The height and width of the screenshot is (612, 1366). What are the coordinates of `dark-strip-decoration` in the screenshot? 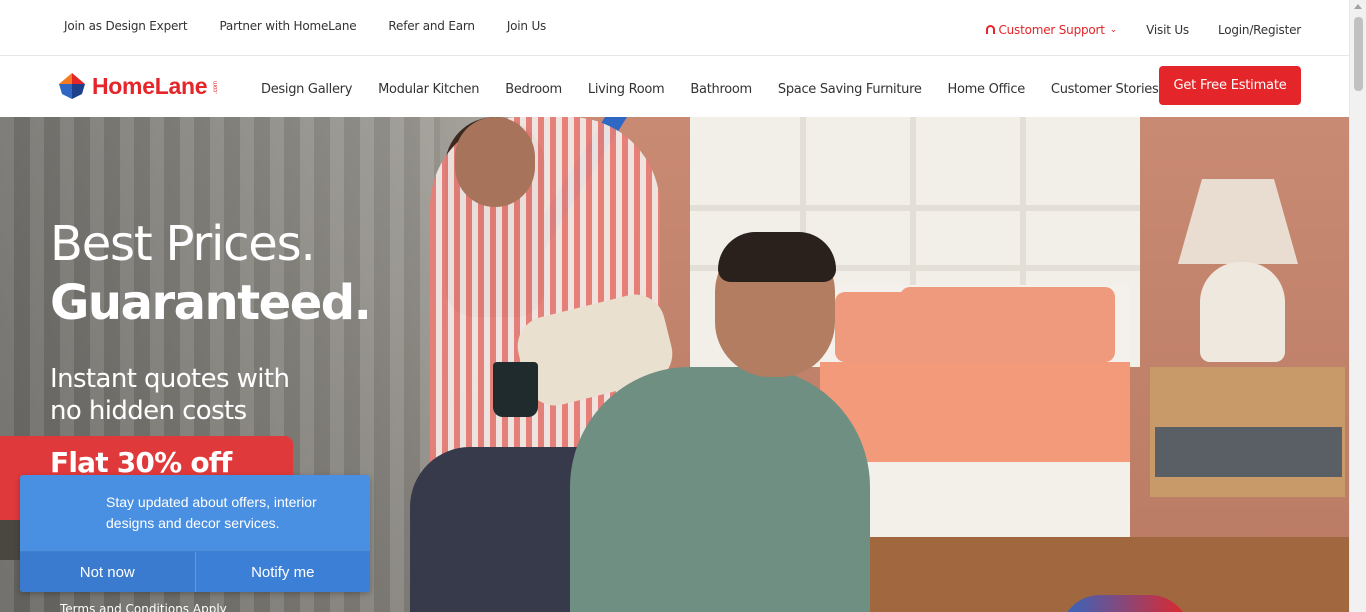 It's located at (10, 540).